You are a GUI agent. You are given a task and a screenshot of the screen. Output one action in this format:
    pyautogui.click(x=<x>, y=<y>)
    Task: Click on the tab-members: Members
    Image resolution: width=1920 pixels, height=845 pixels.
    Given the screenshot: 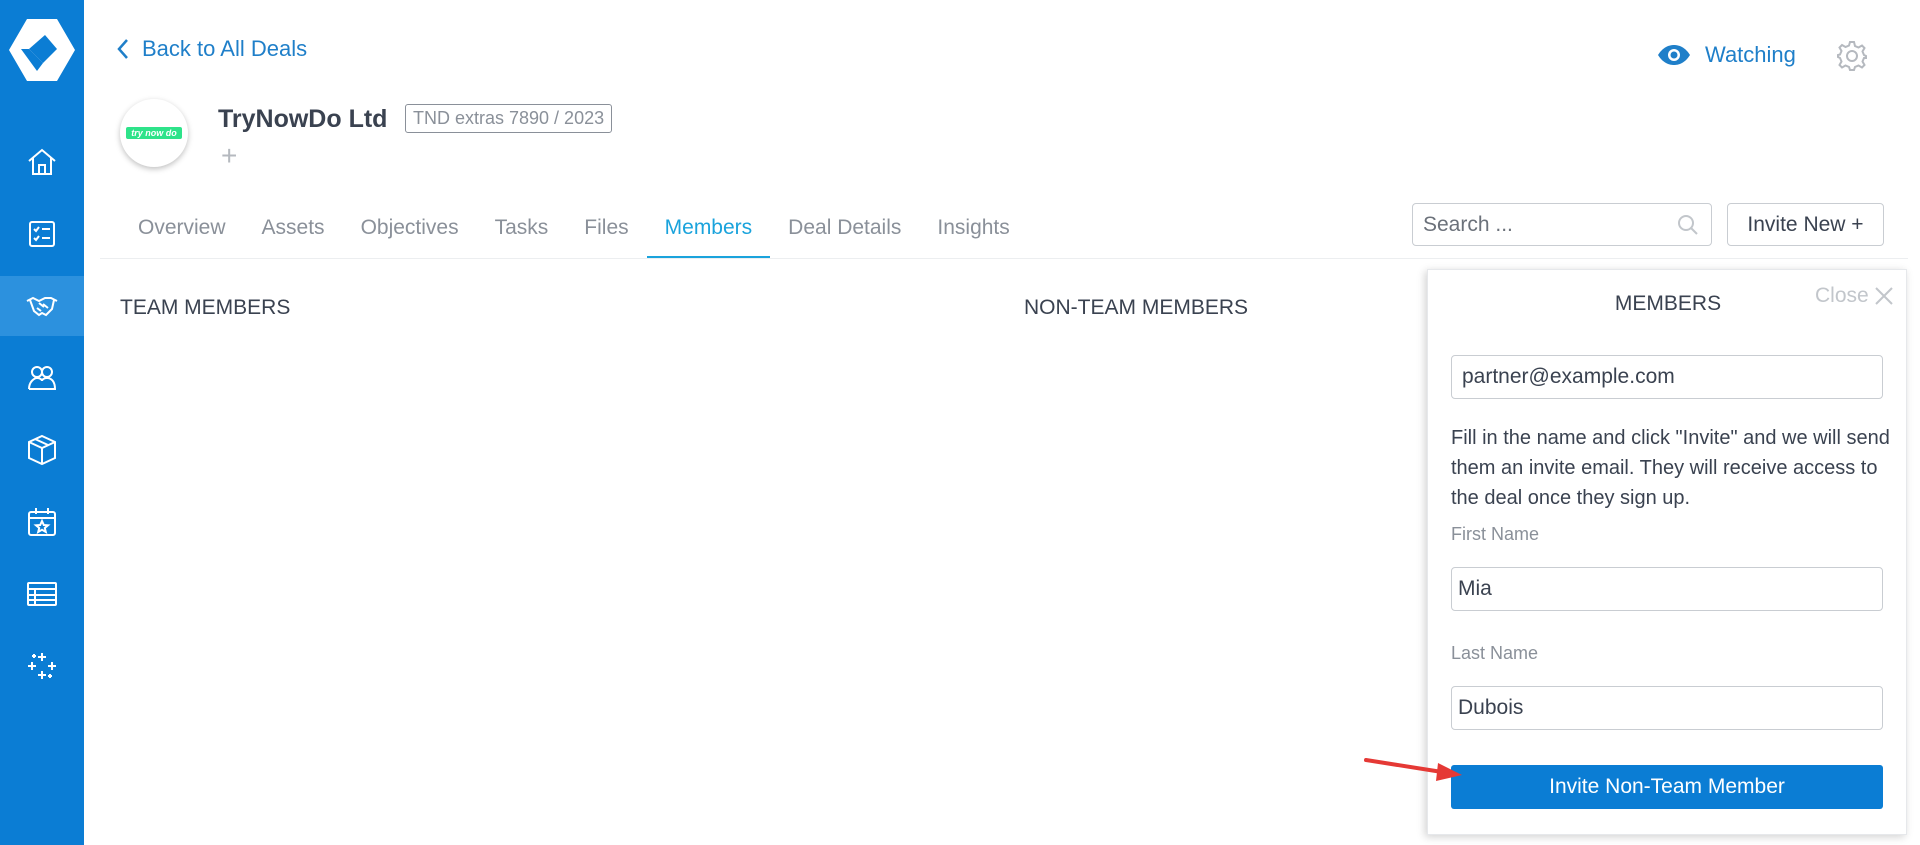 What is the action you would take?
    pyautogui.click(x=708, y=234)
    